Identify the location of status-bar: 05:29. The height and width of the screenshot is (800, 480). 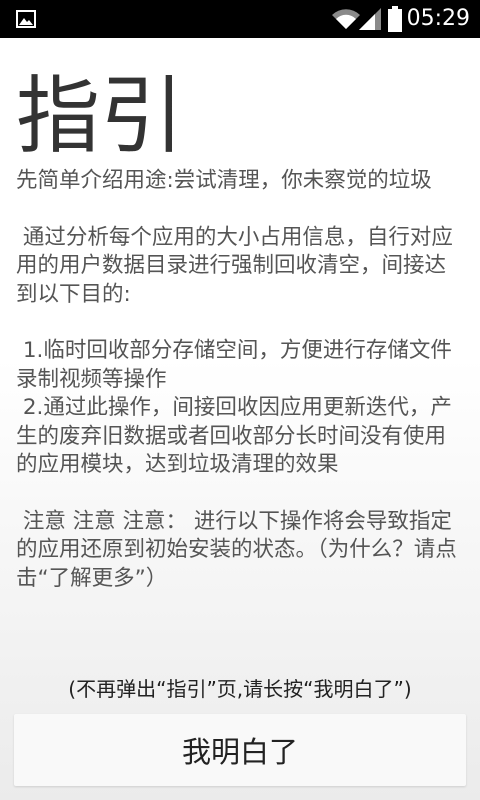
(240, 19).